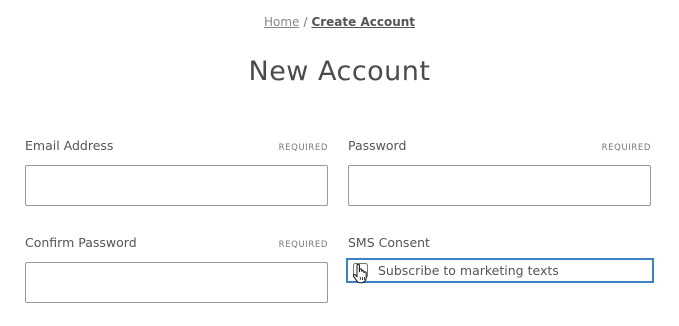 The height and width of the screenshot is (326, 679). I want to click on email-field-group: Email Address REQUIRED, so click(176, 172).